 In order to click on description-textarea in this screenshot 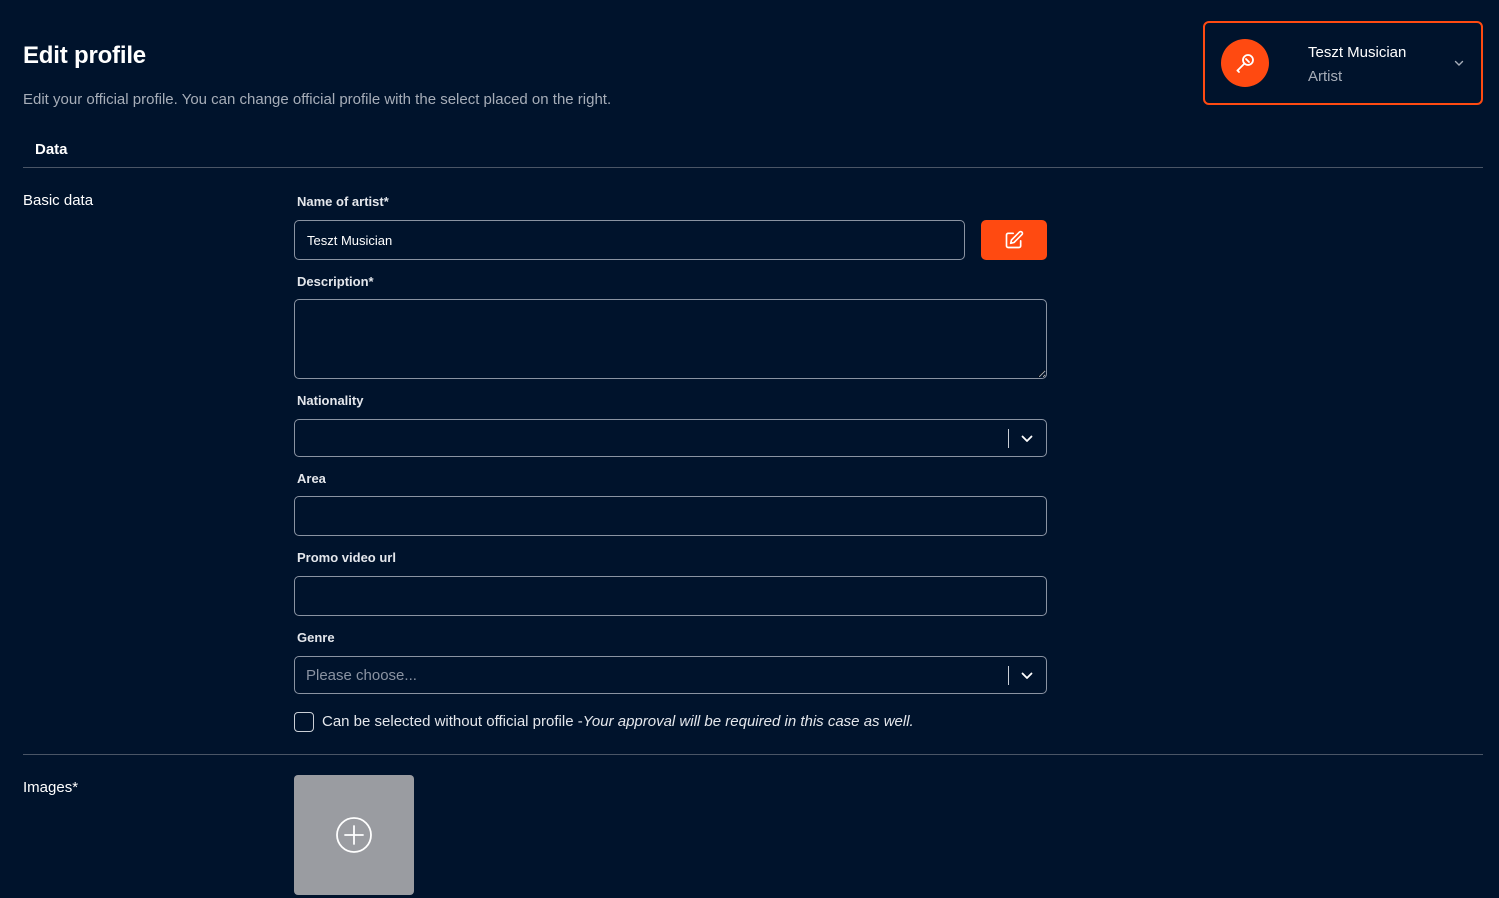, I will do `click(670, 339)`.